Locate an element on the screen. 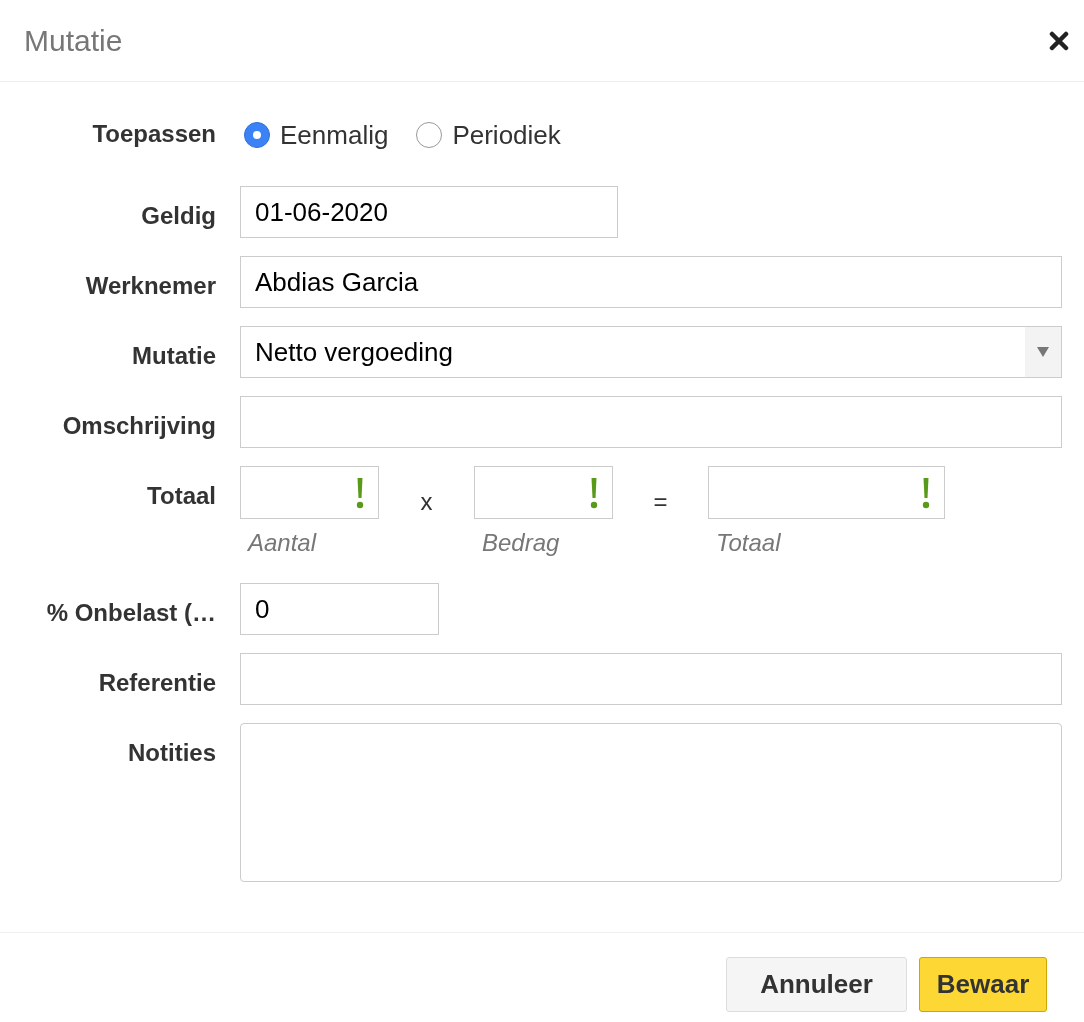 This screenshot has height=1022, width=1084. save-button: Bewaar is located at coordinates (983, 984).